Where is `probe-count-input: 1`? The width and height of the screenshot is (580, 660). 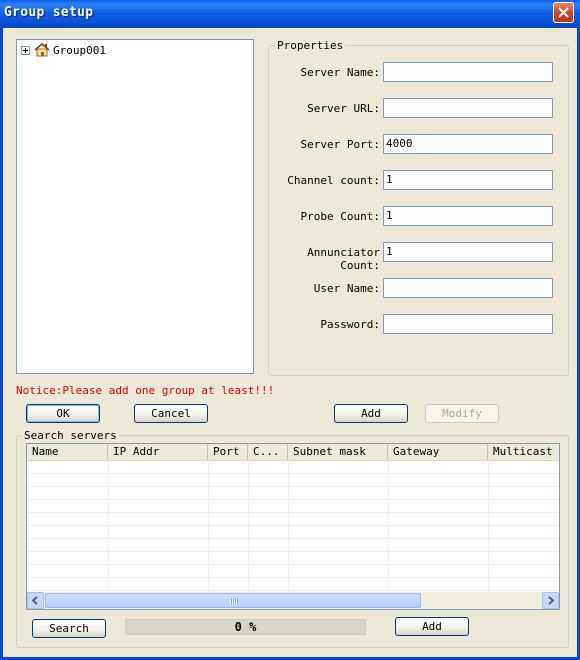
probe-count-input: 1 is located at coordinates (468, 216).